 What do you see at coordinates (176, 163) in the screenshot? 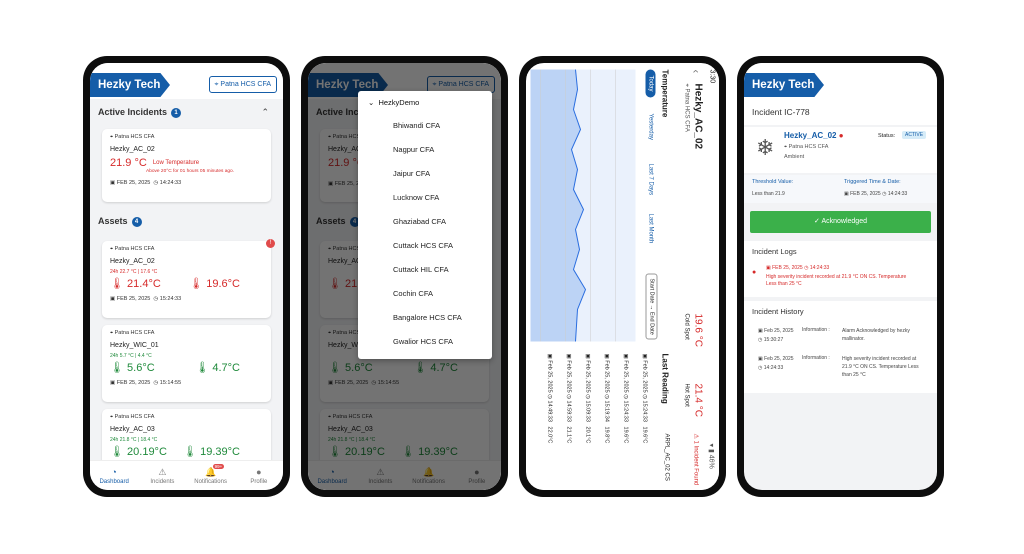
I see `incident-type: Low Temperature` at bounding box center [176, 163].